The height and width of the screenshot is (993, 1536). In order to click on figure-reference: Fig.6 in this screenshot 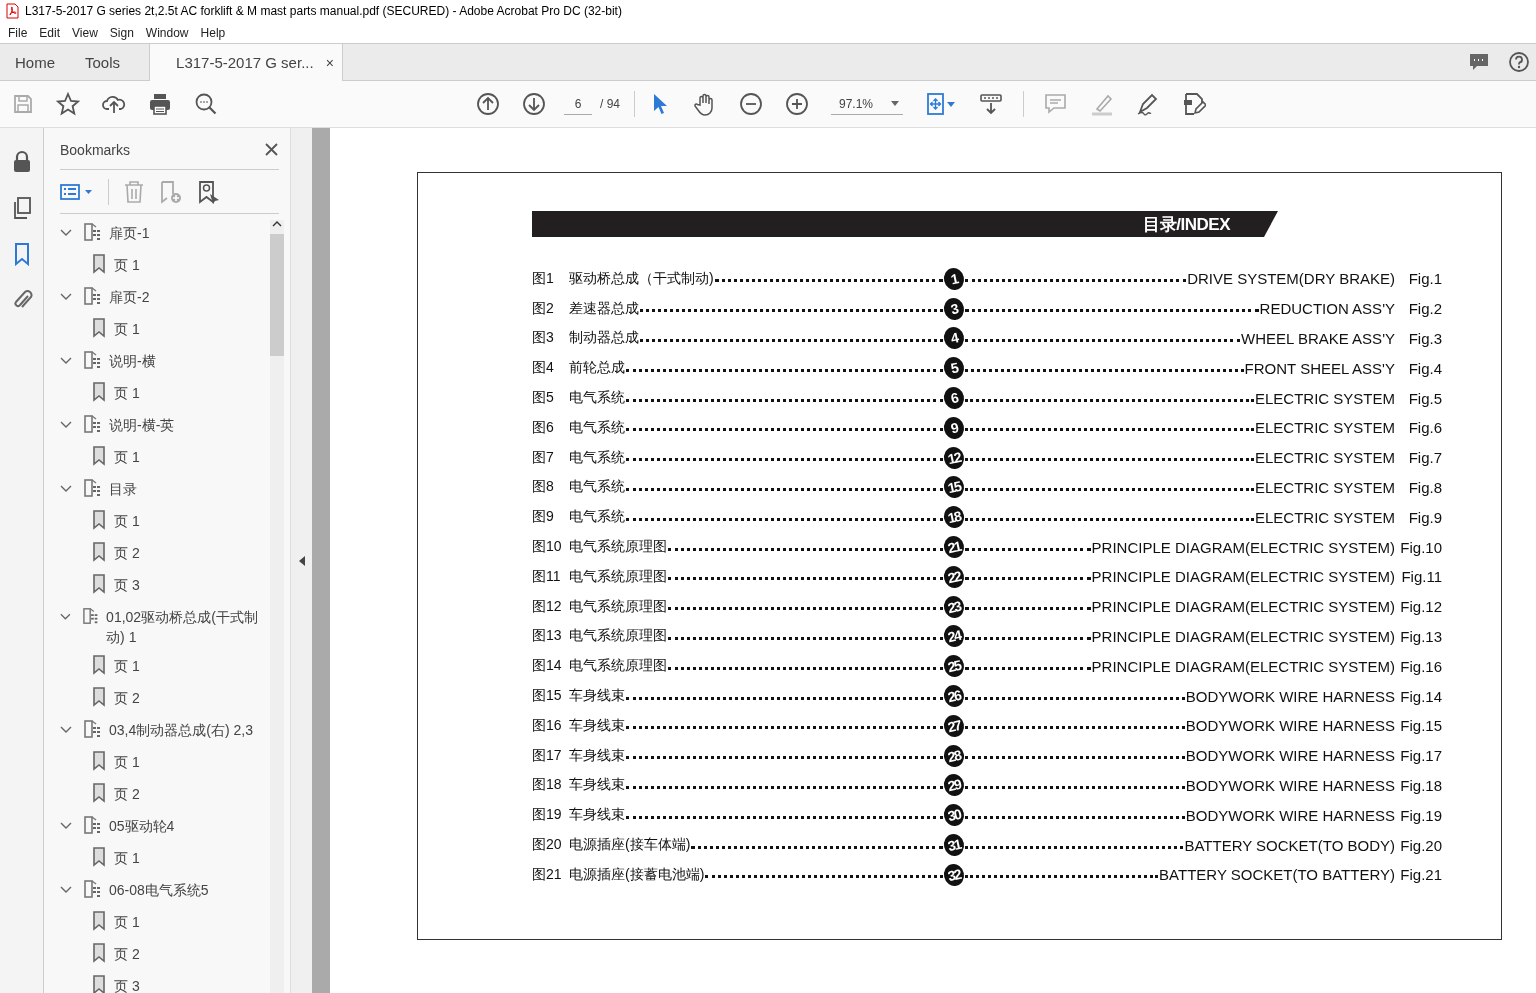, I will do `click(1424, 428)`.